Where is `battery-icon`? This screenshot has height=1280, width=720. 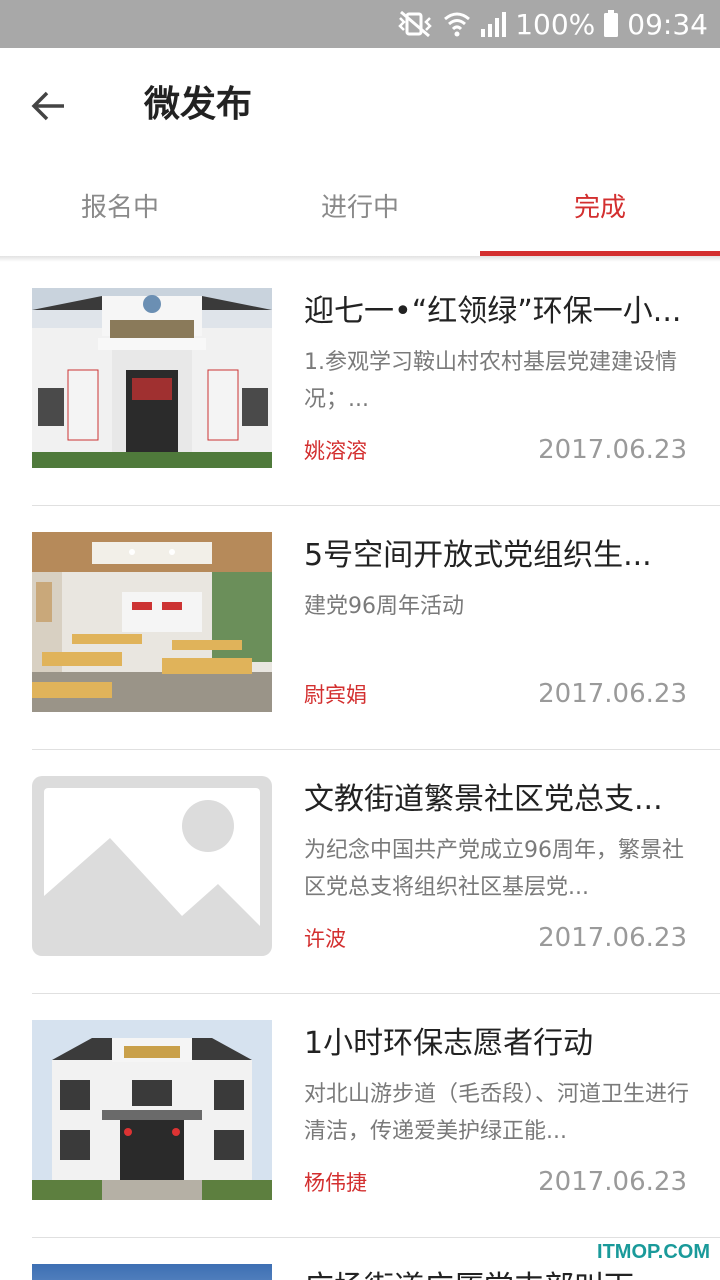 battery-icon is located at coordinates (611, 24).